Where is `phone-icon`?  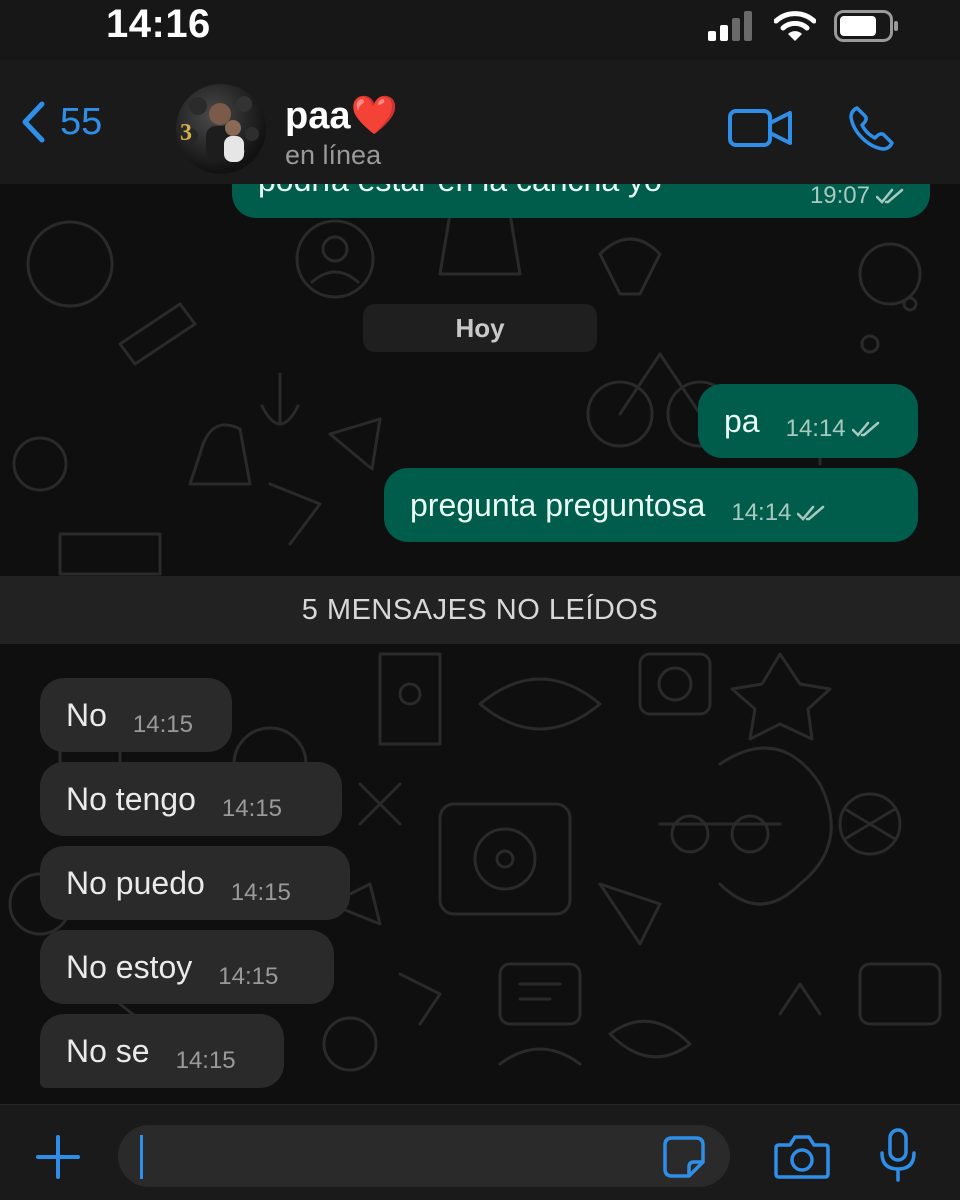
phone-icon is located at coordinates (872, 128).